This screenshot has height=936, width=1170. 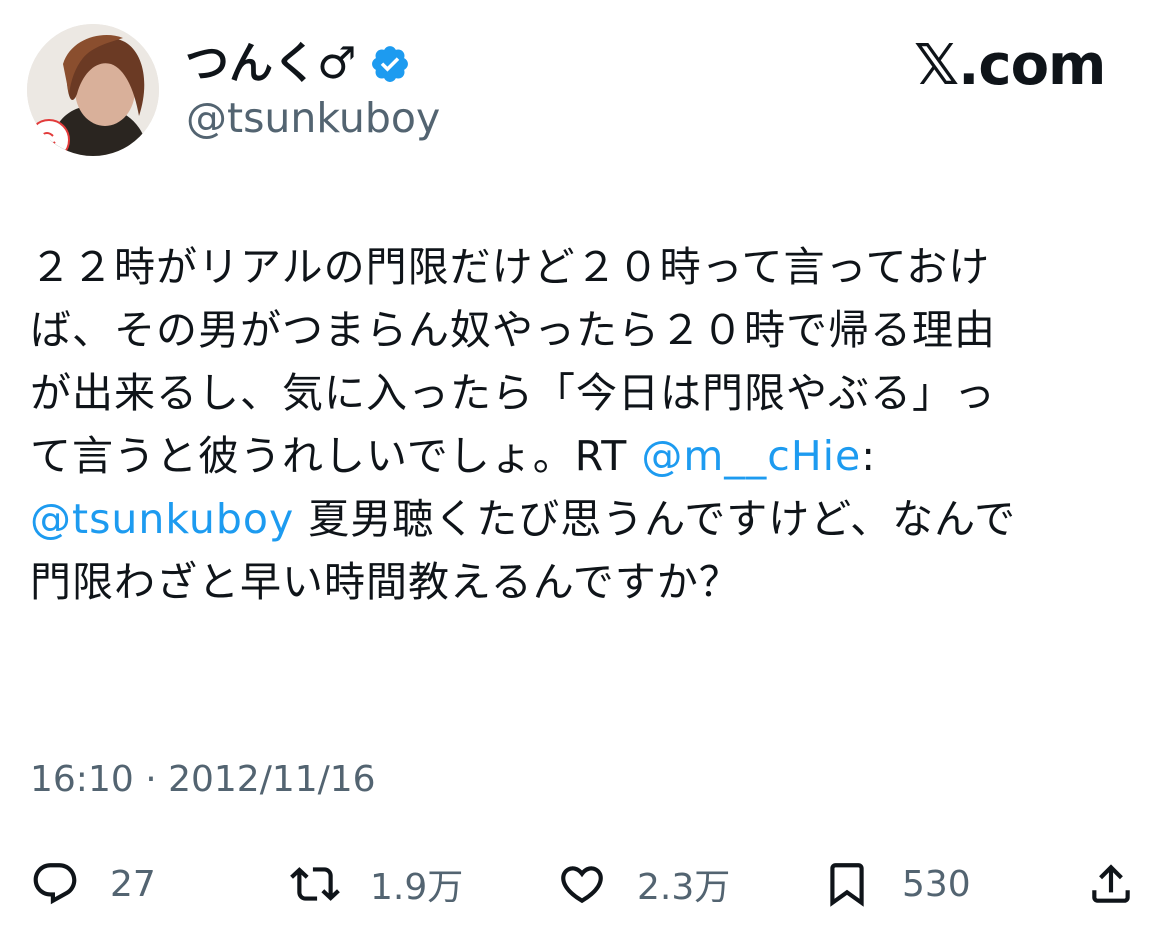 What do you see at coordinates (896, 884) in the screenshot?
I see `bookmark-button: 530` at bounding box center [896, 884].